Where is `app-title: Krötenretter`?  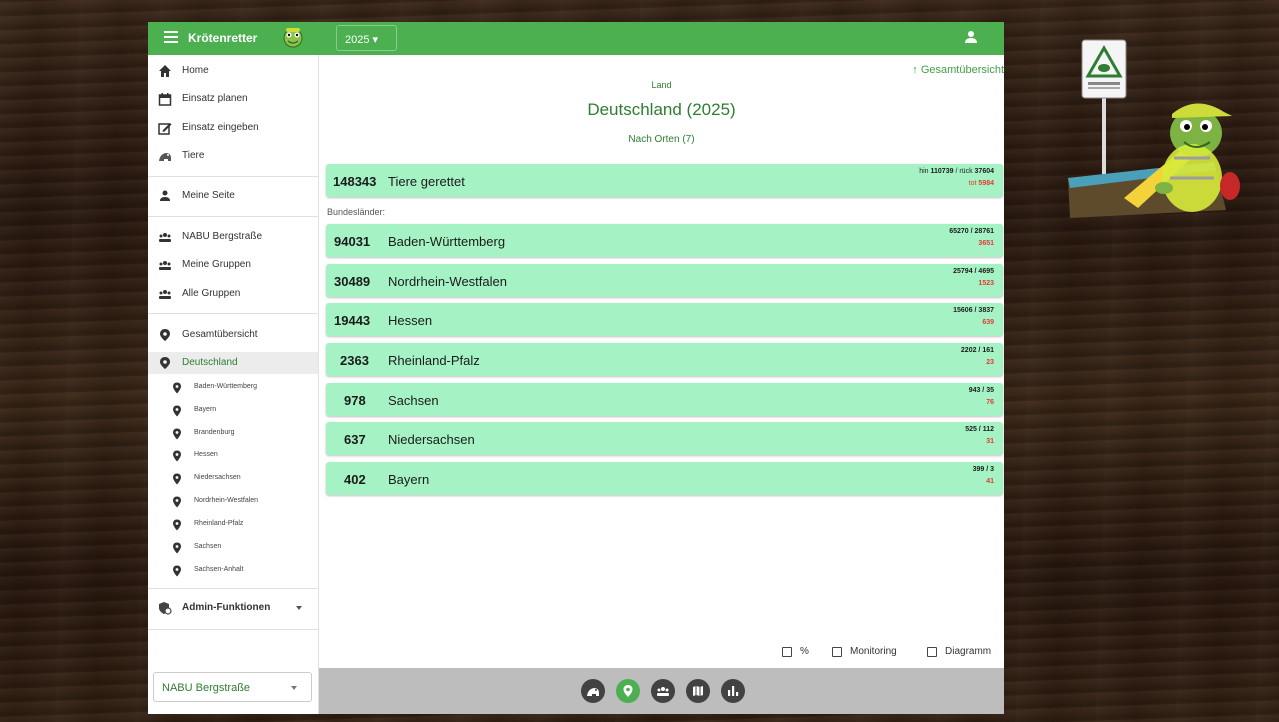 app-title: Krötenretter is located at coordinates (222, 38).